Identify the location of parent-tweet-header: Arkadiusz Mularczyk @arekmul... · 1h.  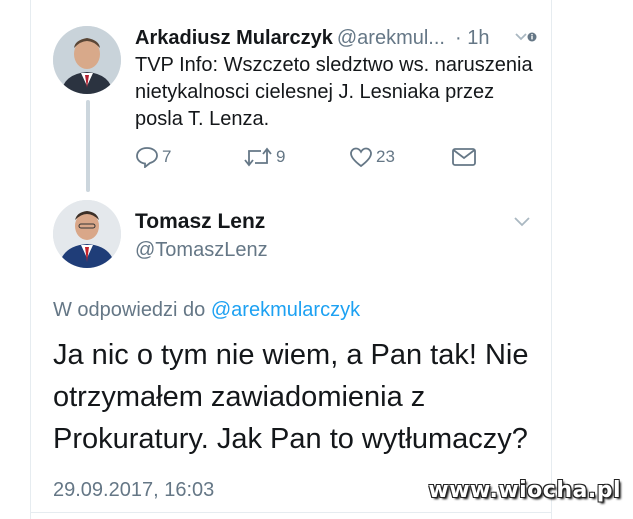
(336, 38).